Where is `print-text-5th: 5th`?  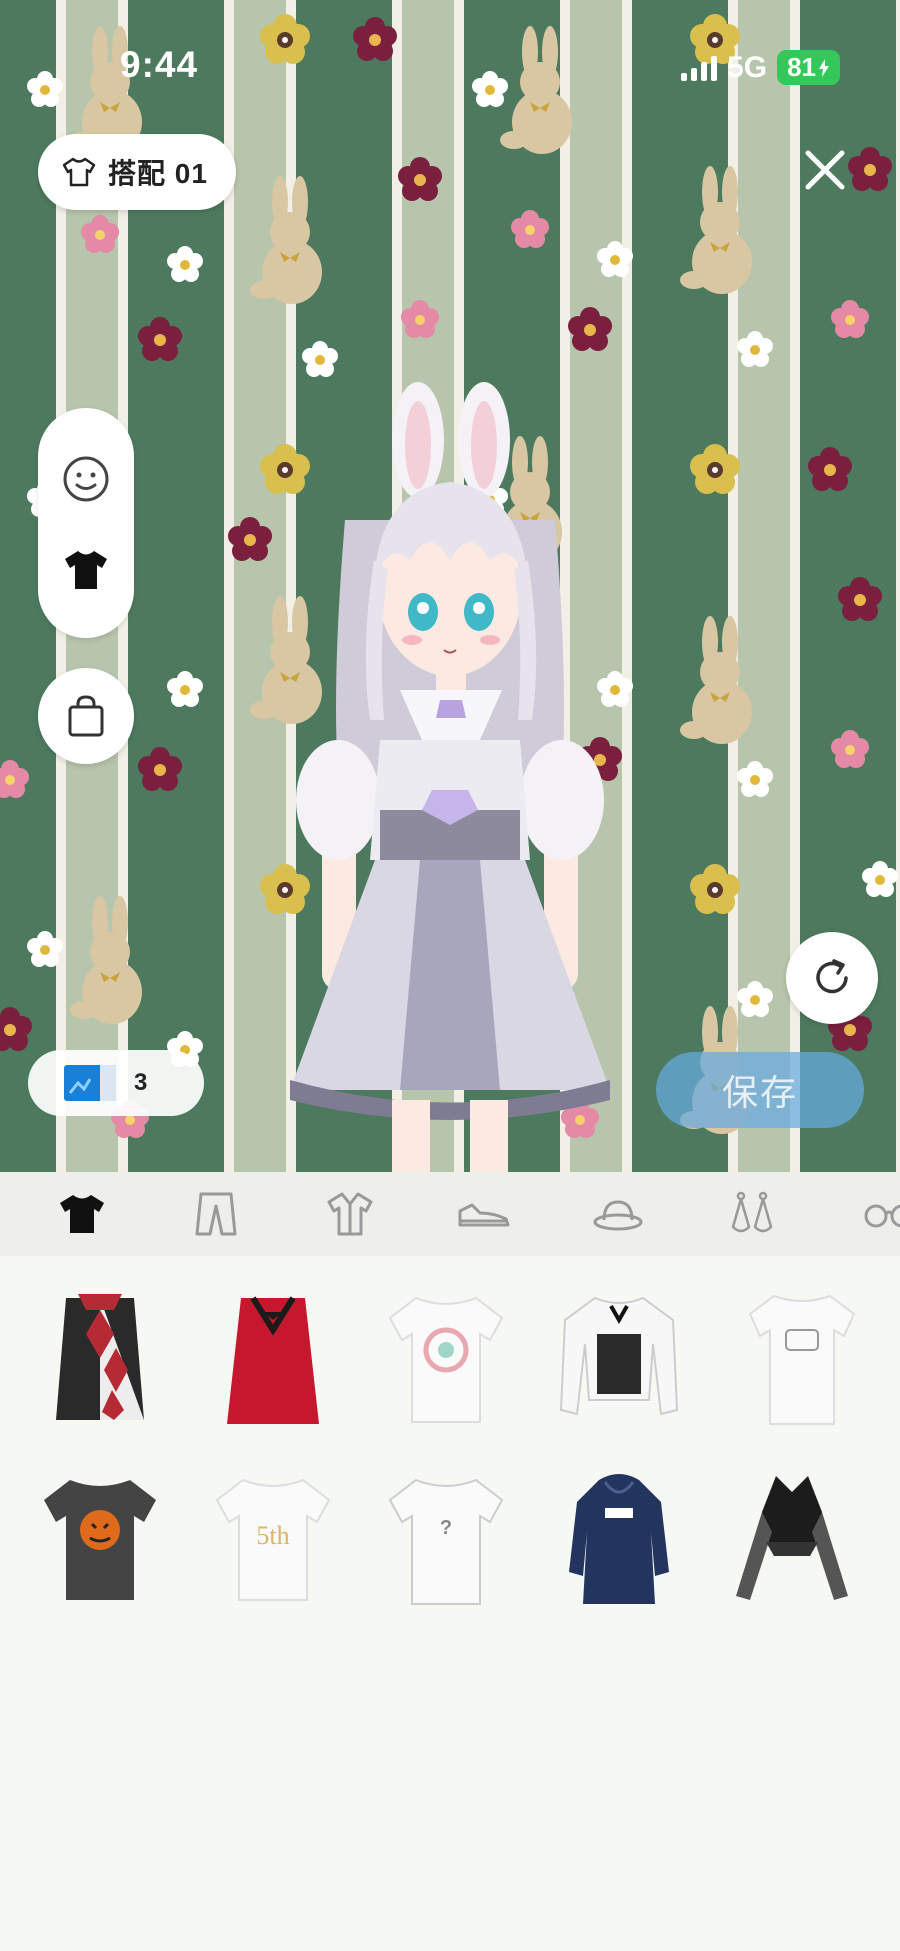
print-text-5th: 5th is located at coordinates (272, 1535).